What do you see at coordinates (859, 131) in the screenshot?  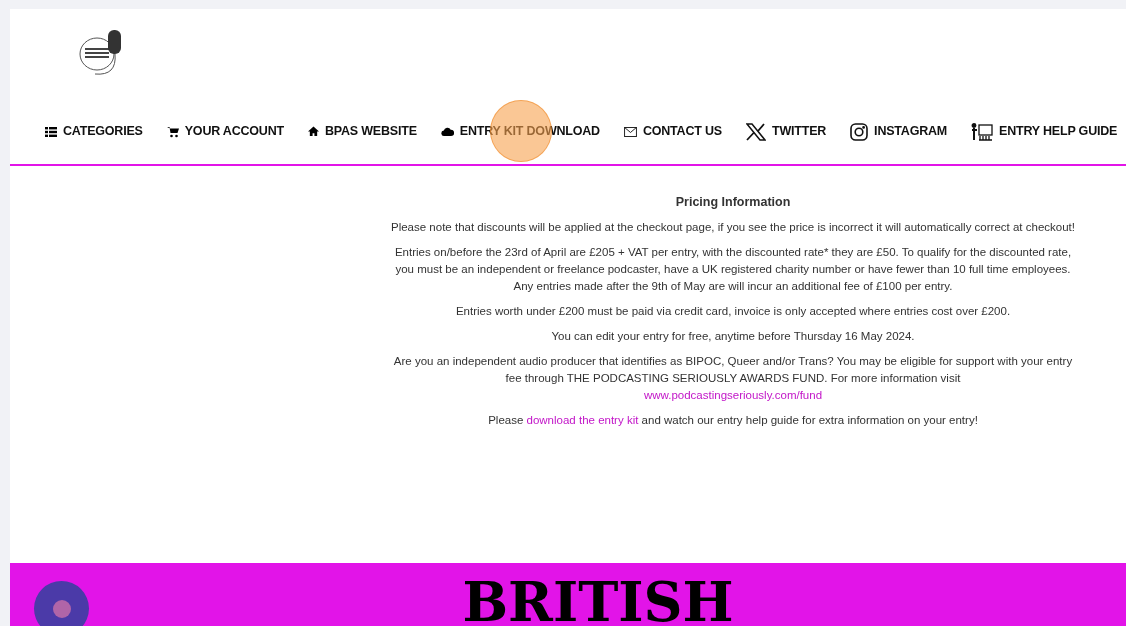 I see `camera-icon` at bounding box center [859, 131].